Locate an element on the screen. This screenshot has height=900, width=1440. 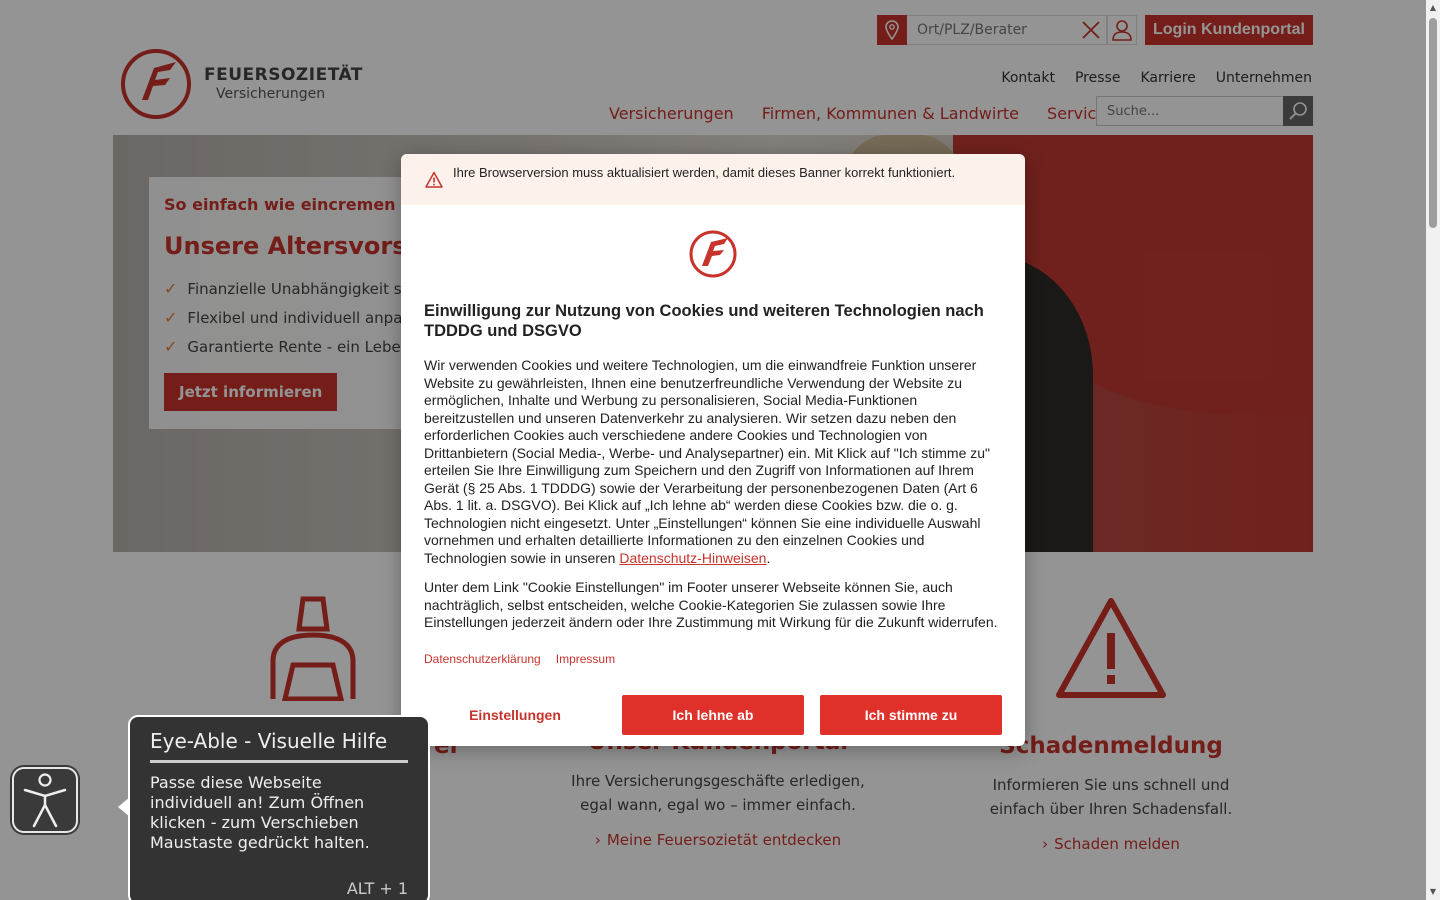
scroll-up-icon: ▲ is located at coordinates (1433, 8).